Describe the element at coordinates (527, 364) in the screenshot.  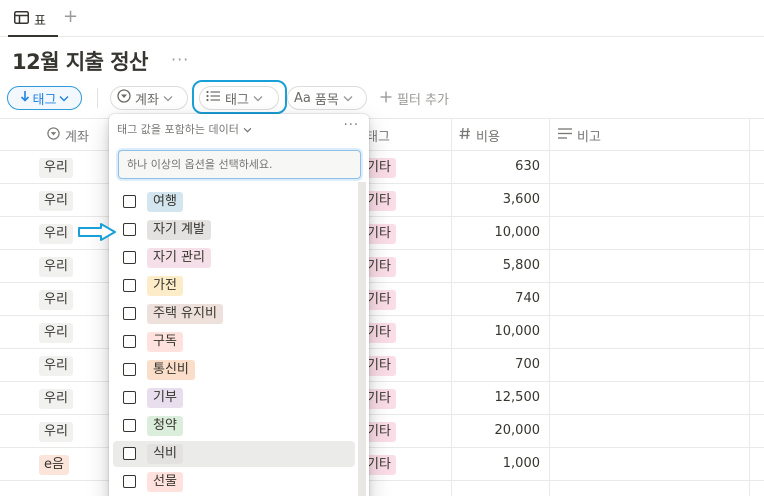
I see `cost-cell: 700` at that location.